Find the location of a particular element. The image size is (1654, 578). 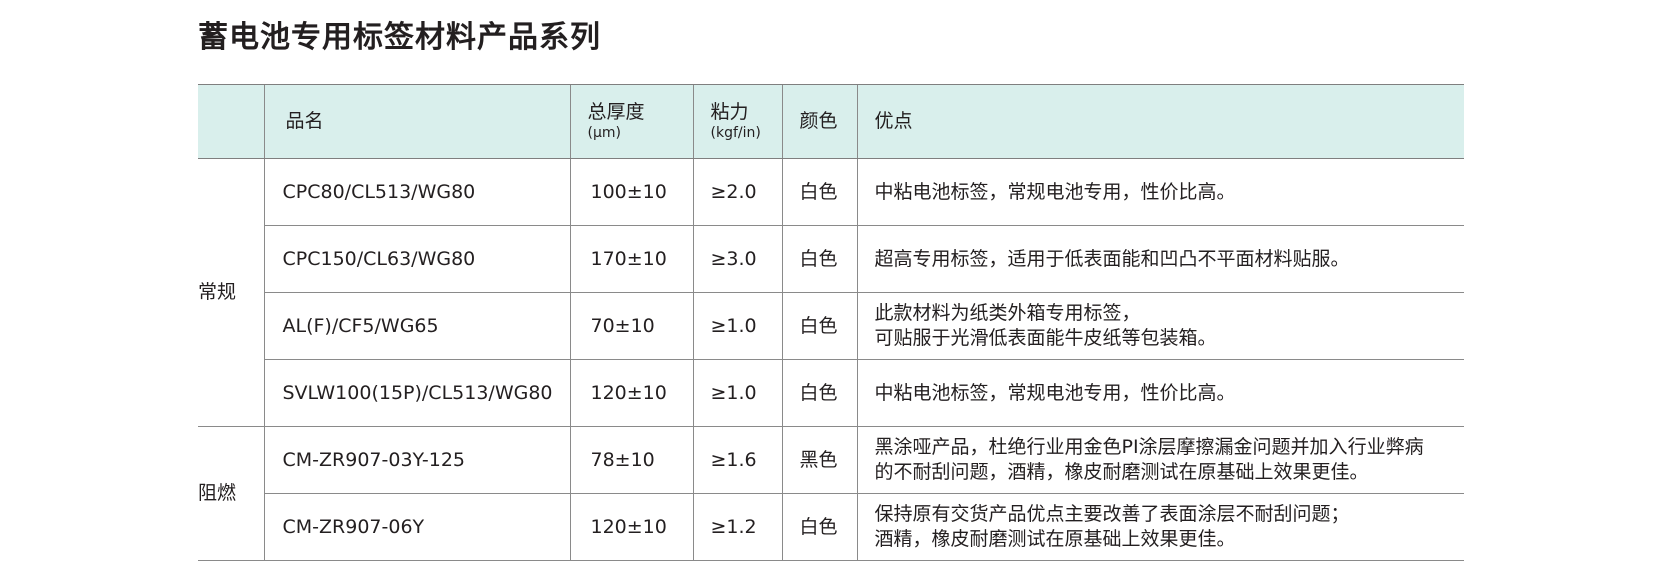

advantages-line: 此款材料为纸类外箱专用标签， is located at coordinates (1007, 313).